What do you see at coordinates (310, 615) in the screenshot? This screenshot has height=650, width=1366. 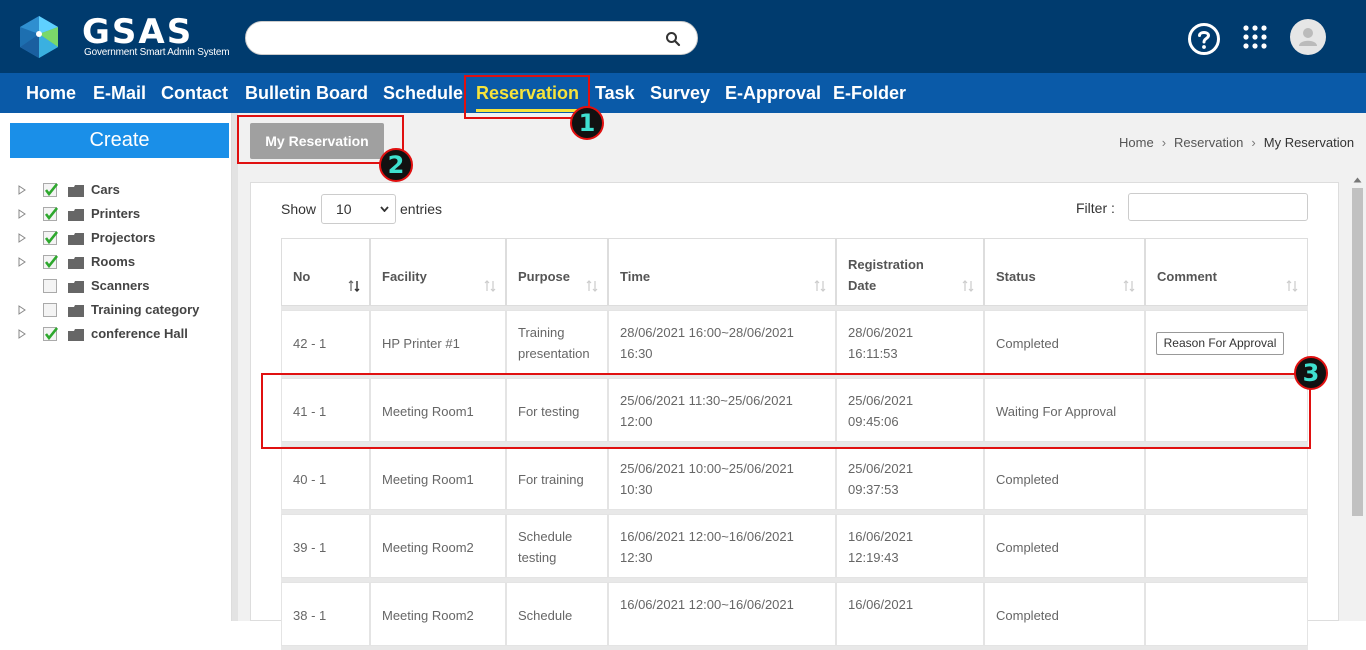 I see `cell-text: 38 - 1` at bounding box center [310, 615].